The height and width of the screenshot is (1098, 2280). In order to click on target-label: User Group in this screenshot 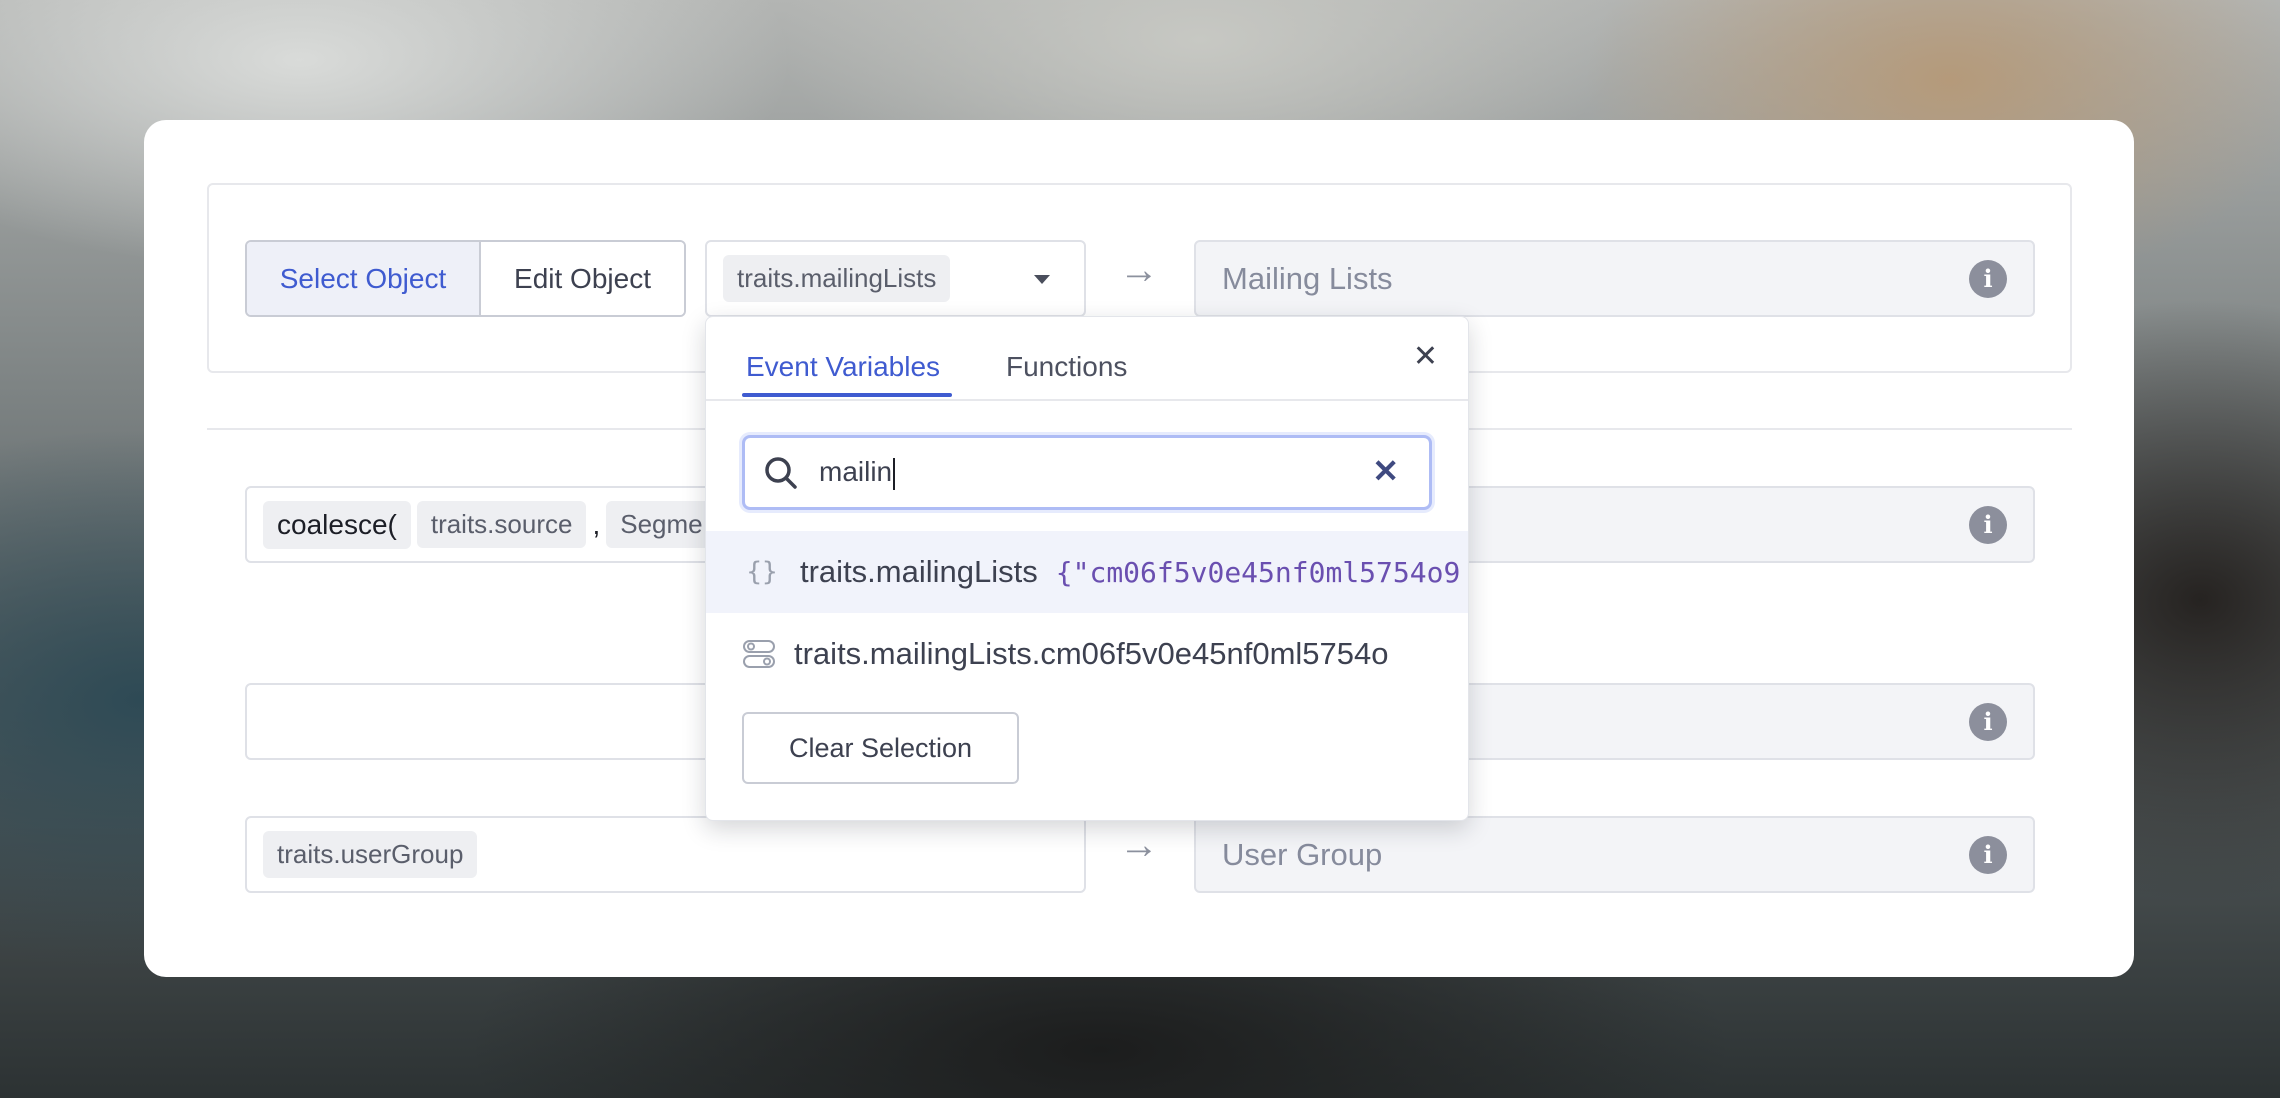, I will do `click(1302, 854)`.